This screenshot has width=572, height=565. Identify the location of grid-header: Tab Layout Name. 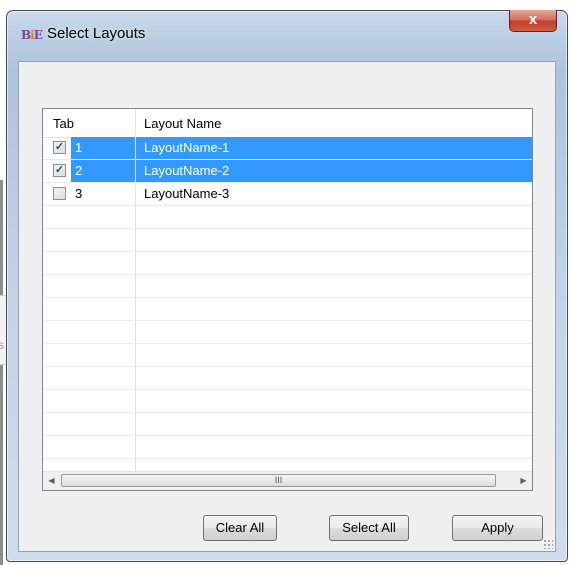
(287, 123).